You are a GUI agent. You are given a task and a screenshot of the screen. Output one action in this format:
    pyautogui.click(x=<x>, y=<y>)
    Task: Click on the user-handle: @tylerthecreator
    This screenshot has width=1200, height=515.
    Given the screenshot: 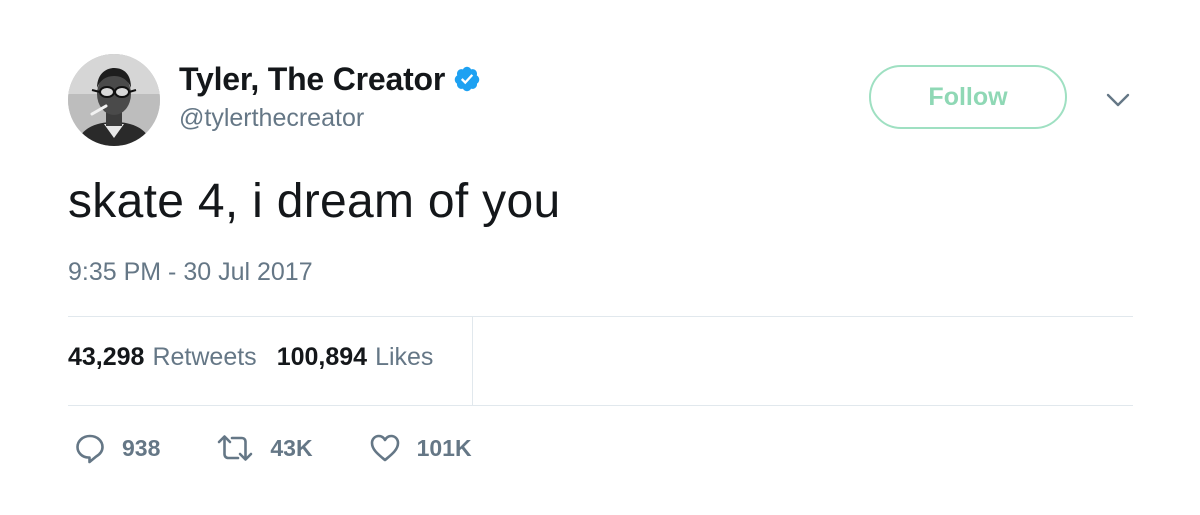 What is the action you would take?
    pyautogui.click(x=271, y=118)
    